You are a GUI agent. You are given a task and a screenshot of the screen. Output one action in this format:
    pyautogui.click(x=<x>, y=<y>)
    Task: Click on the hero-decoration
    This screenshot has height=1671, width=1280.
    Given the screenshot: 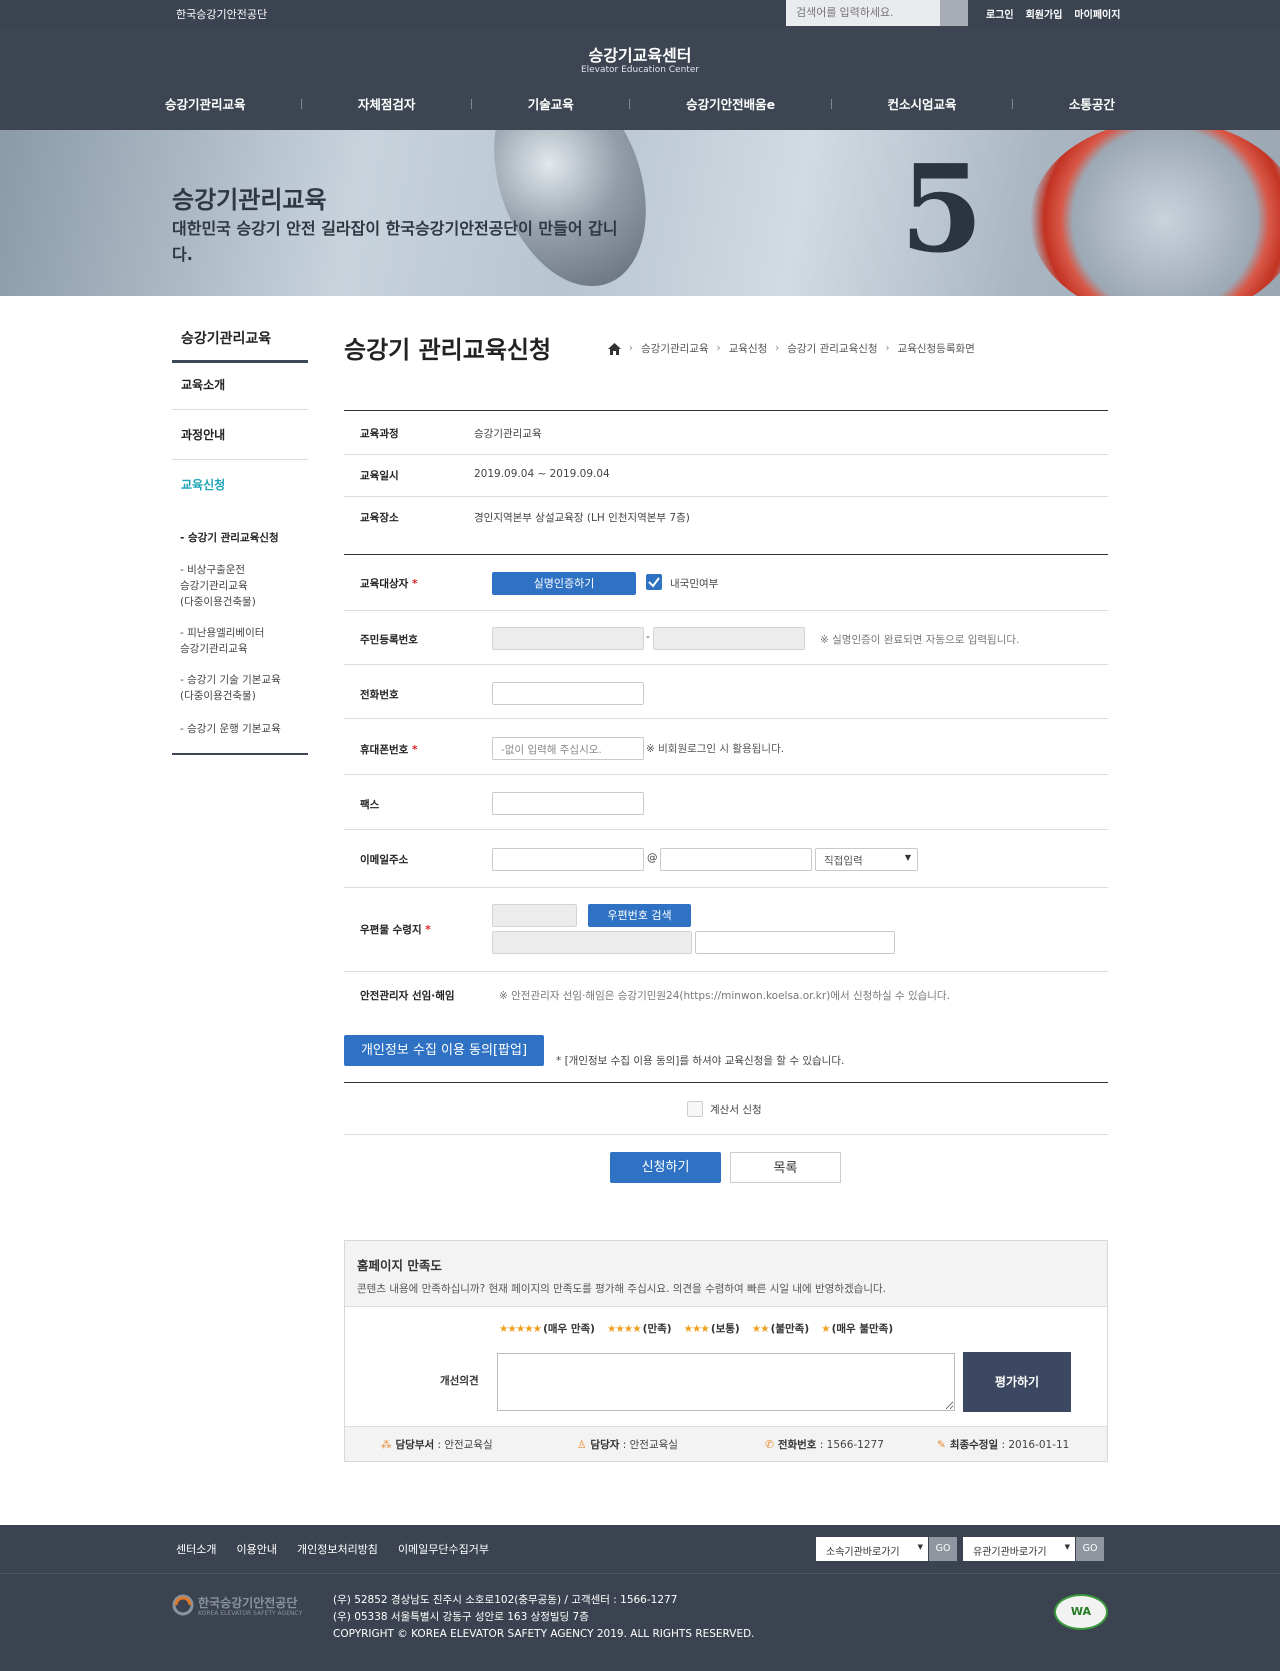 What is the action you would take?
    pyautogui.click(x=570, y=213)
    